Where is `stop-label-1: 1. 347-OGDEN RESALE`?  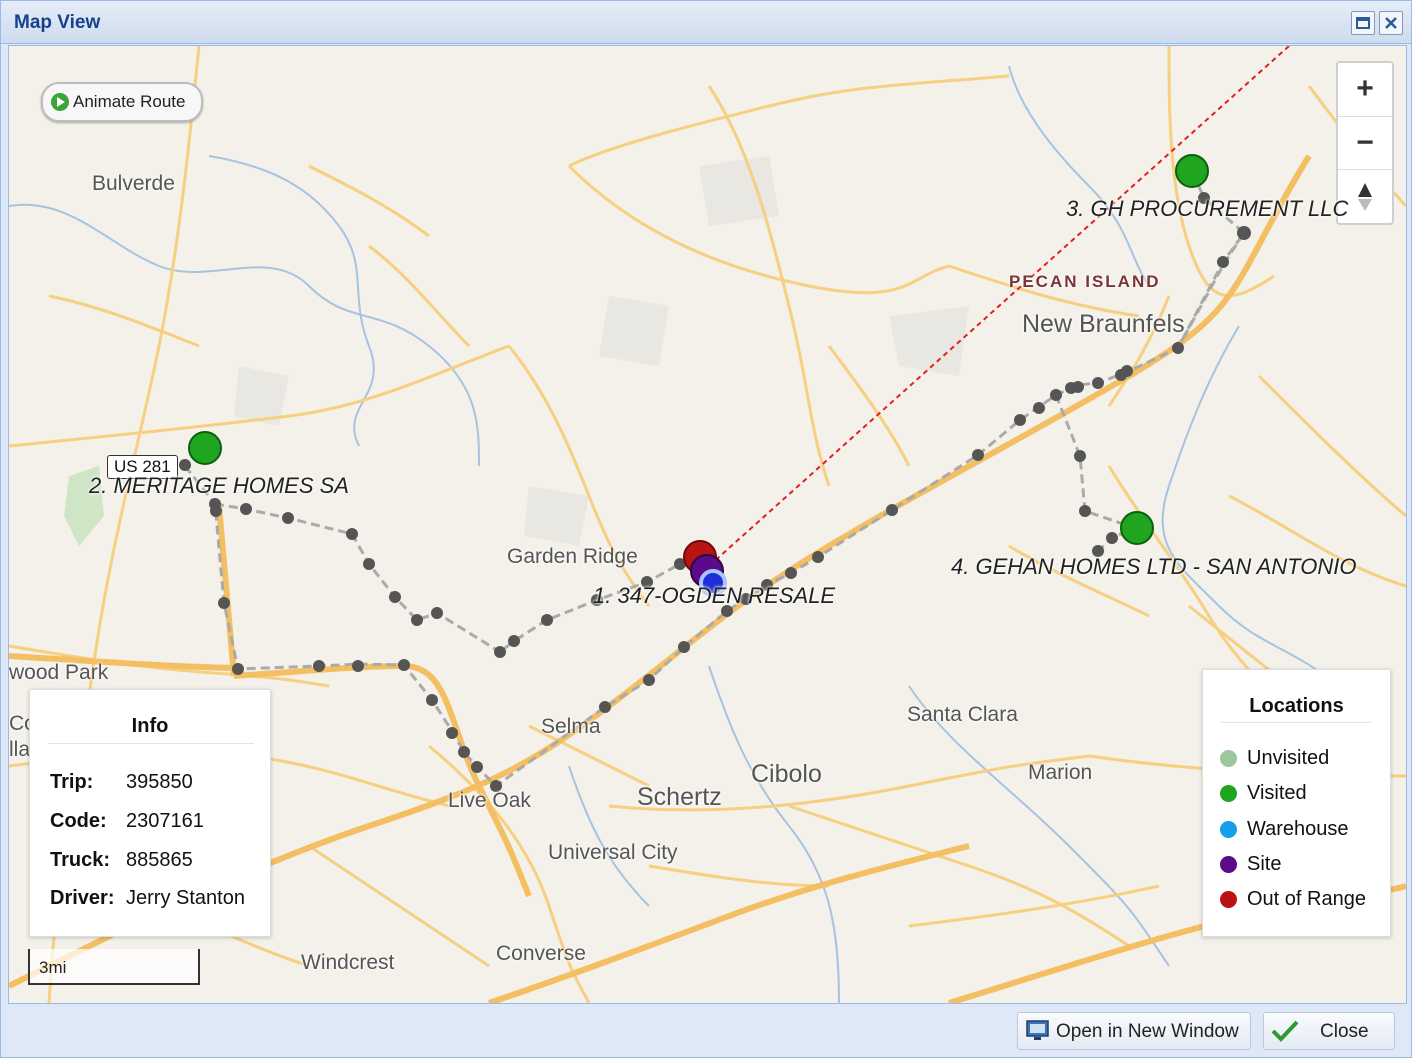 stop-label-1: 1. 347-OGDEN RESALE is located at coordinates (714, 595).